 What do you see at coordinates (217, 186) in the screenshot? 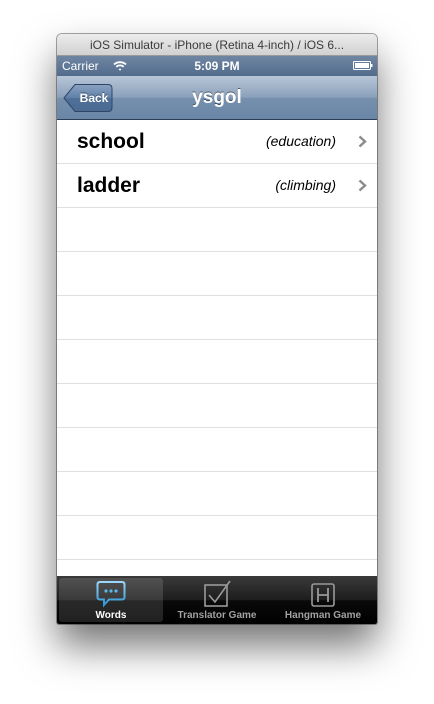
I see `word-row: ladder (climbing)` at bounding box center [217, 186].